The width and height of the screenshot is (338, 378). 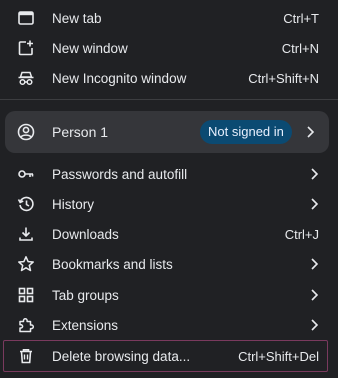 I want to click on extension-icon, so click(x=26, y=325).